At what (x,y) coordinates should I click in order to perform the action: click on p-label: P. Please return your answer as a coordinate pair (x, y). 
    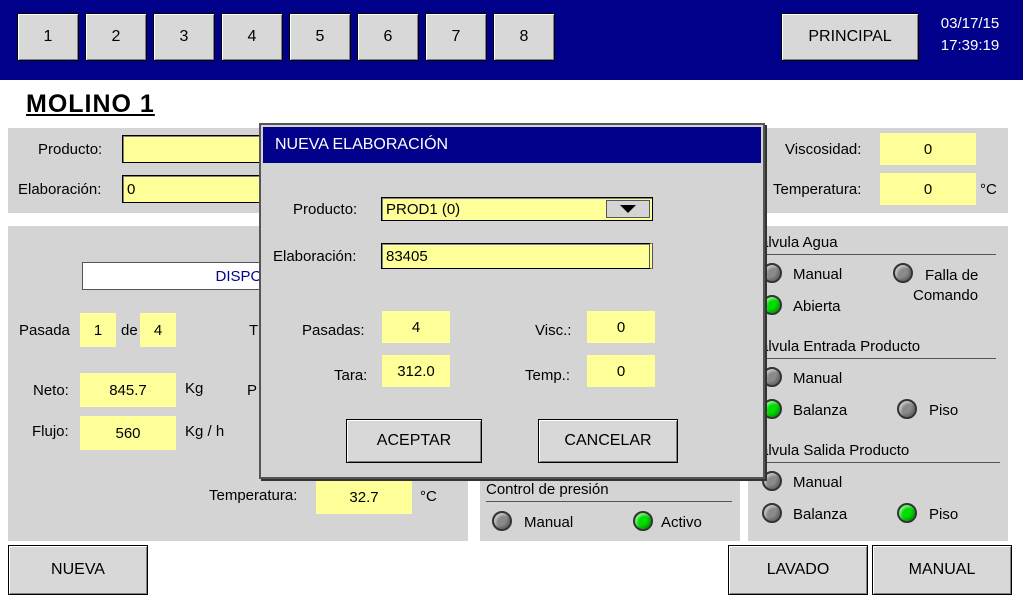
    Looking at the image, I should click on (252, 390).